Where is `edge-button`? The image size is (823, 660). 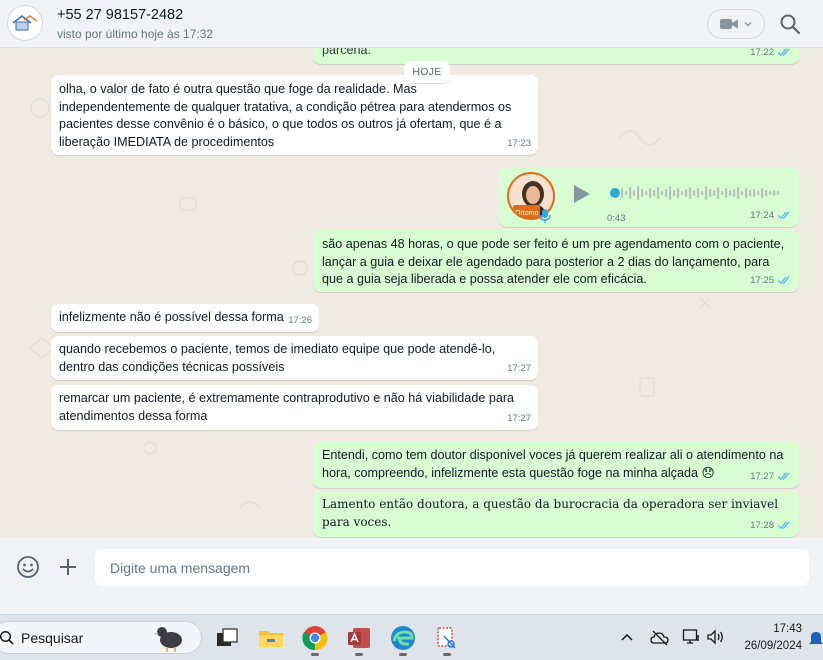 edge-button is located at coordinates (403, 638).